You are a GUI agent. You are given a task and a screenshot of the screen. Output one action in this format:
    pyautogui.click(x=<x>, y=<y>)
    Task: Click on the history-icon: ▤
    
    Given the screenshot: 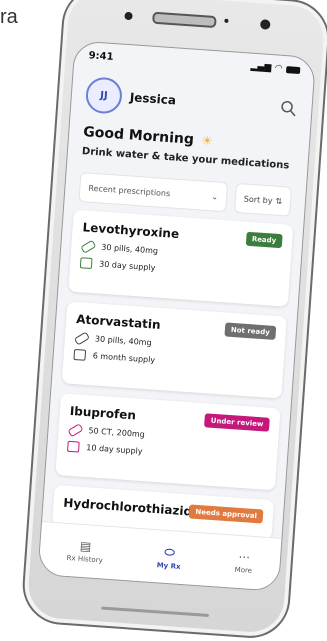 What is the action you would take?
    pyautogui.click(x=85, y=546)
    